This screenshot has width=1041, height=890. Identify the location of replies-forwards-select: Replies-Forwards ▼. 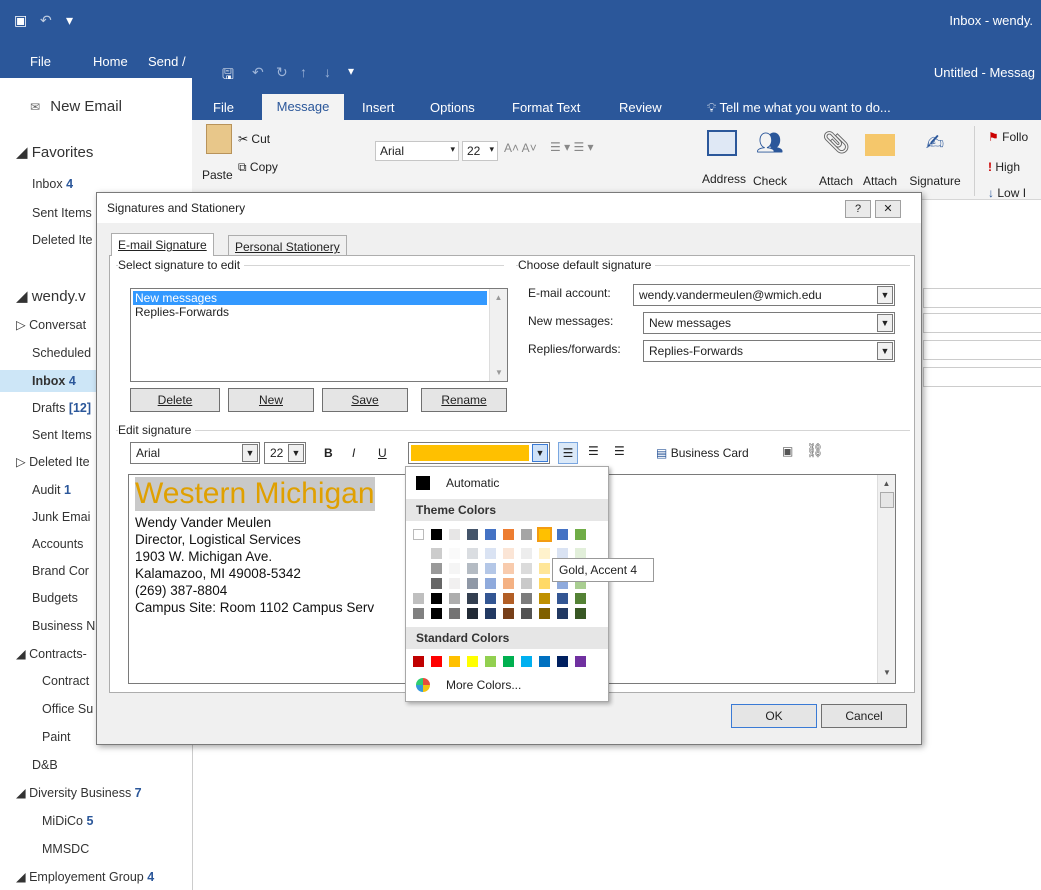
(769, 351).